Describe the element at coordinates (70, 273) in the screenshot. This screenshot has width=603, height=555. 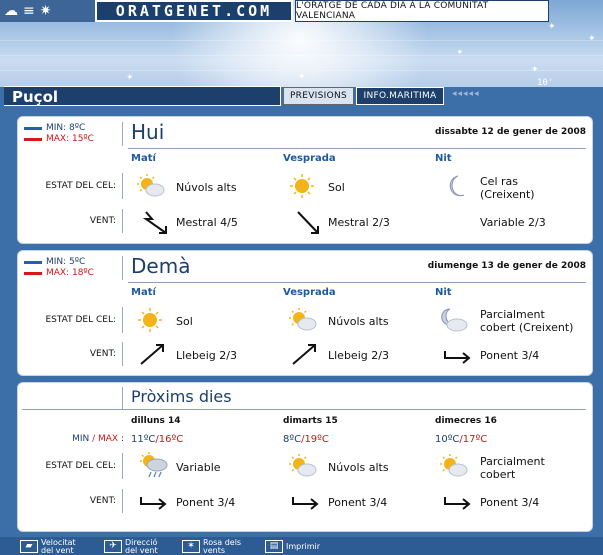
I see `max-temp: MAX: 18ºC` at that location.